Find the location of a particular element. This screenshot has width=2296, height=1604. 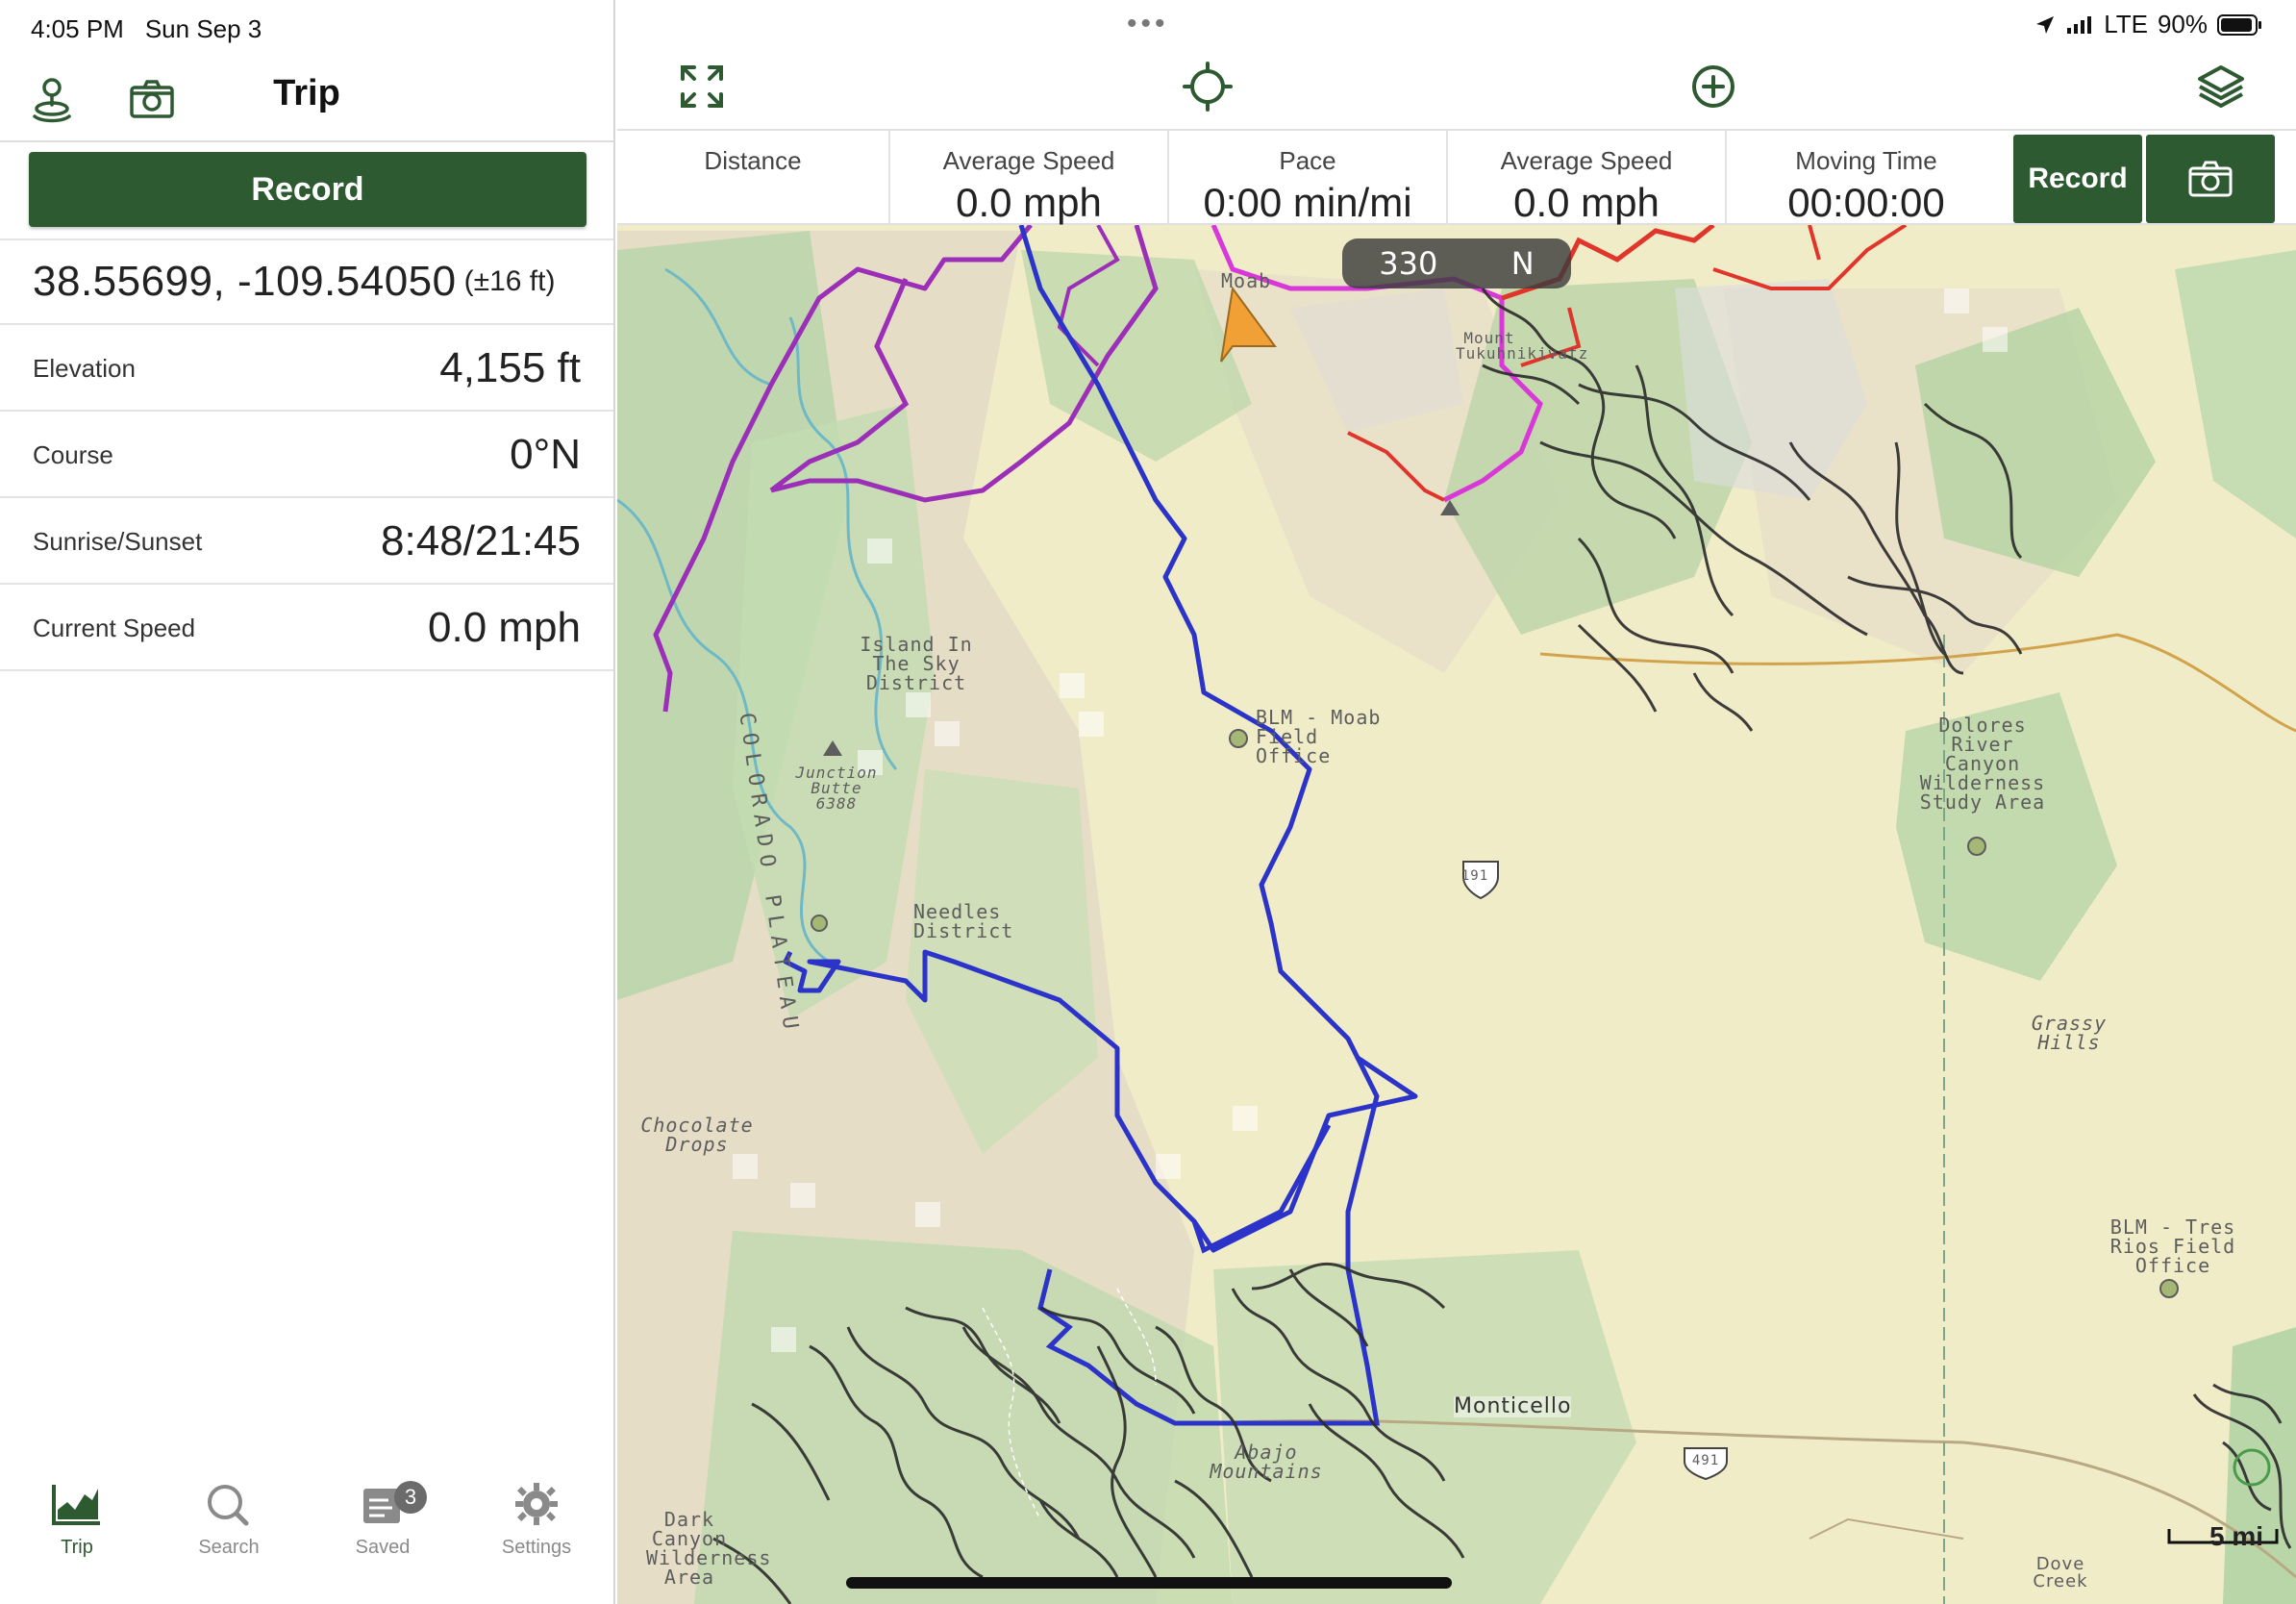

battery-percent: 90% is located at coordinates (2182, 24).